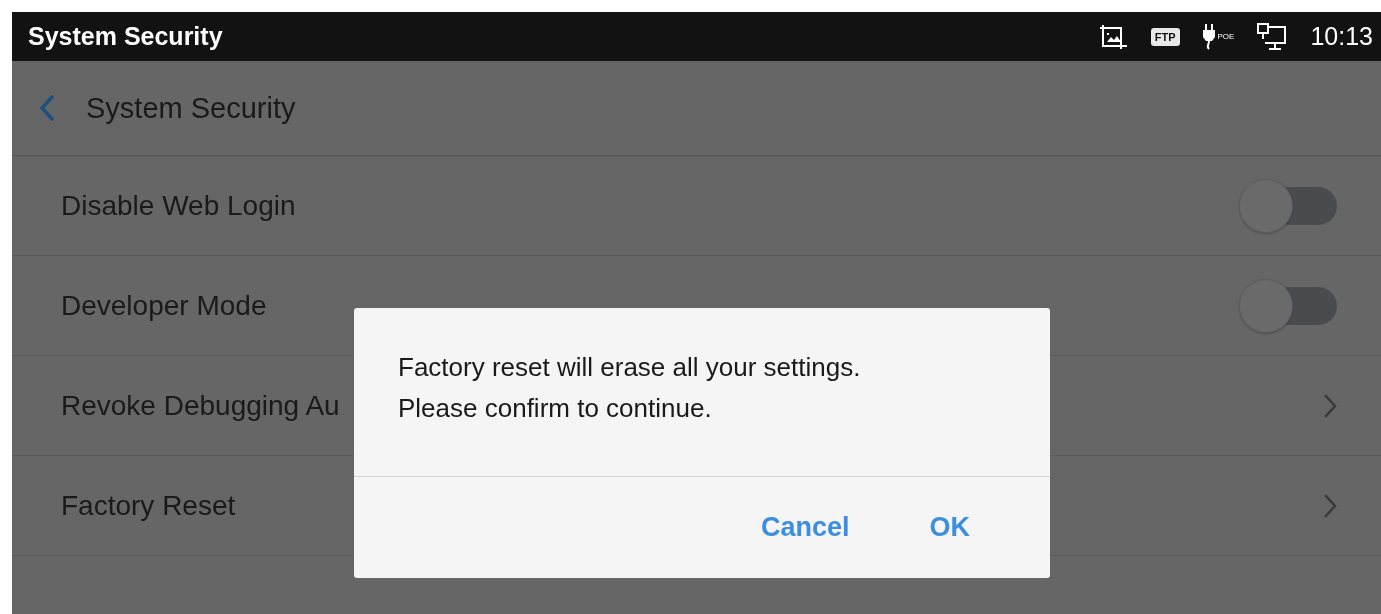  Describe the element at coordinates (164, 305) in the screenshot. I see `setting-label: Developer Mode` at that location.